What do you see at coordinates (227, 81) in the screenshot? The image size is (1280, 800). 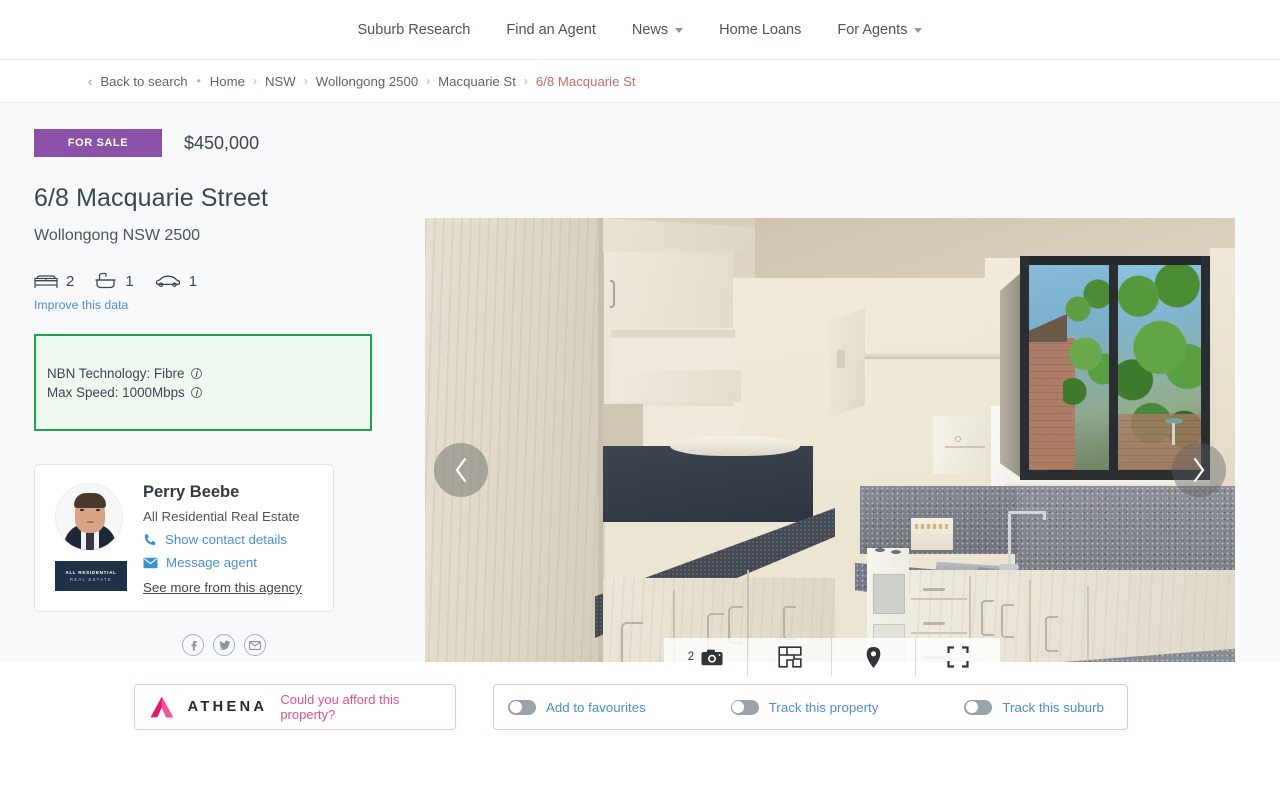 I see `breadcrumb-item-home: Home` at bounding box center [227, 81].